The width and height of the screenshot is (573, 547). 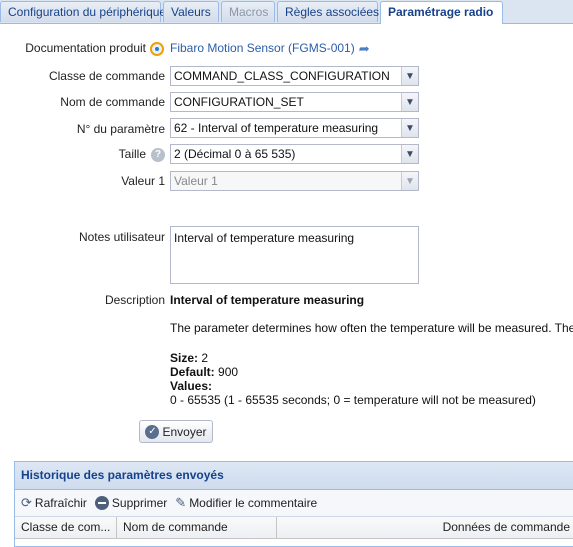 I want to click on tab-associated-rules: Règles associées, so click(x=328, y=11).